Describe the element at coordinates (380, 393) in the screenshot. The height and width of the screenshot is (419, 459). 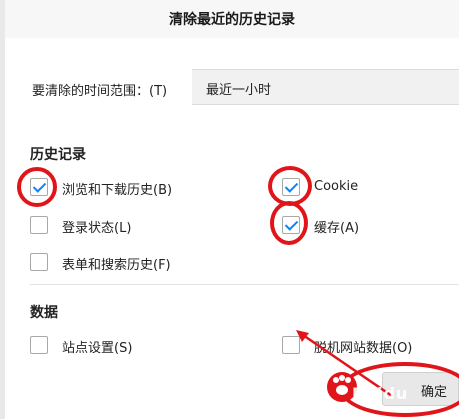
I see `baidu-watermark-text: Baidu` at that location.